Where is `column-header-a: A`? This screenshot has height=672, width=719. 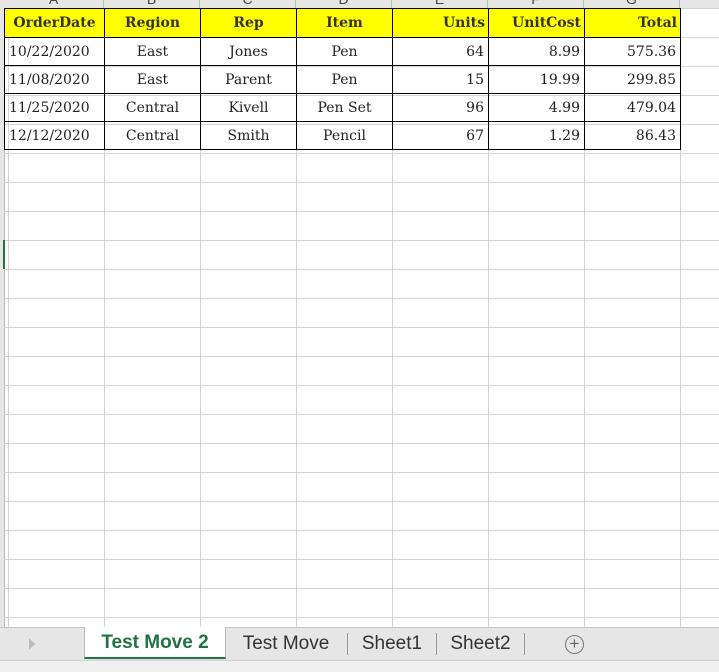
column-header-a: A is located at coordinates (54, 4).